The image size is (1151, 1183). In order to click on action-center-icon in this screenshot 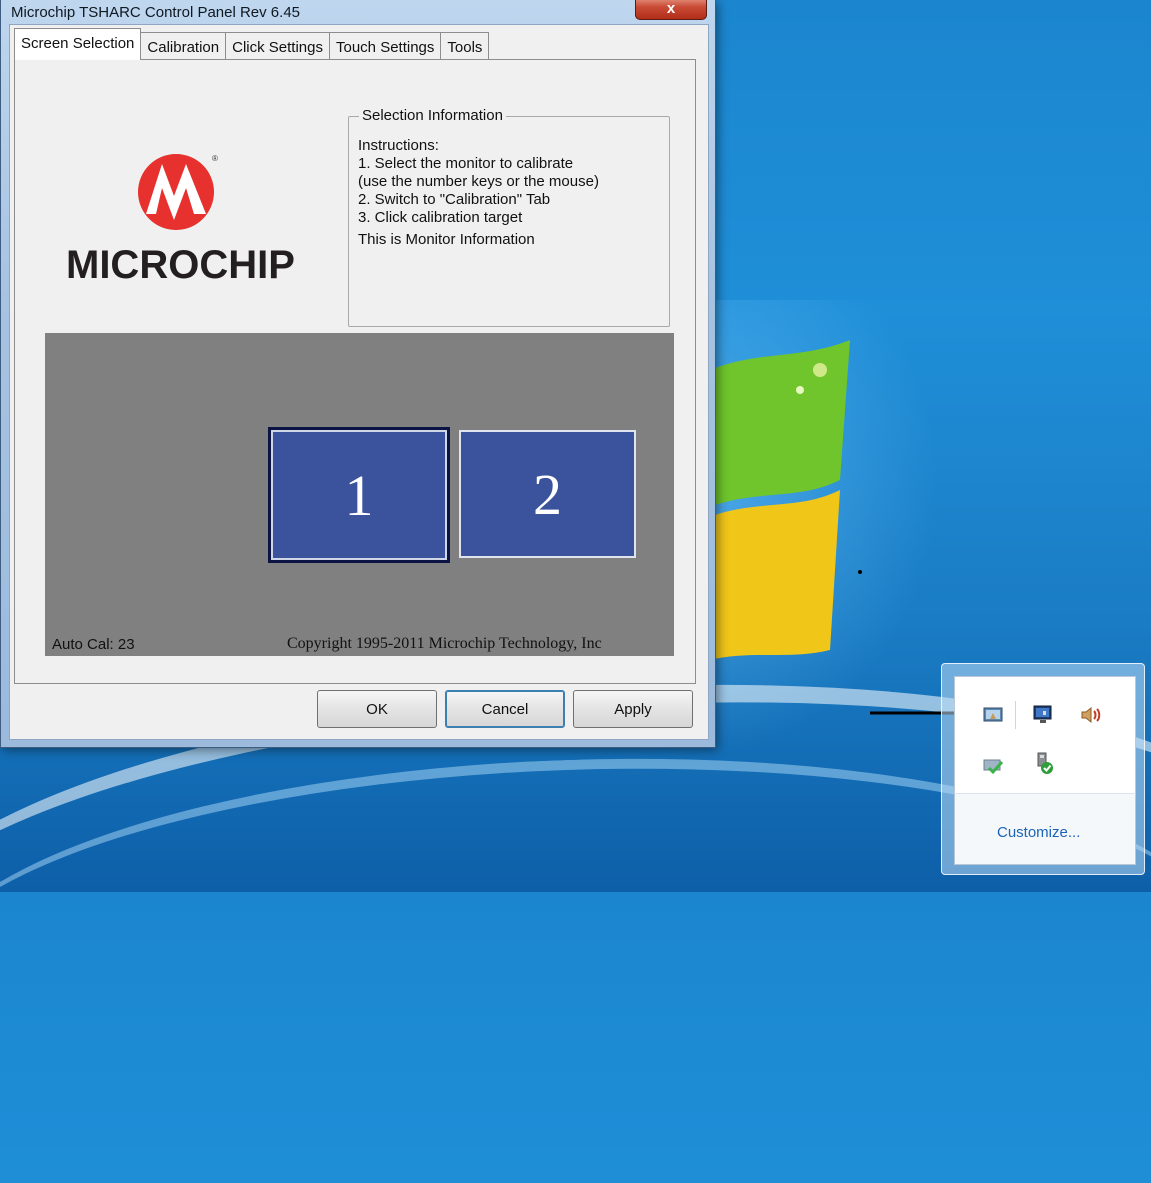, I will do `click(993, 765)`.